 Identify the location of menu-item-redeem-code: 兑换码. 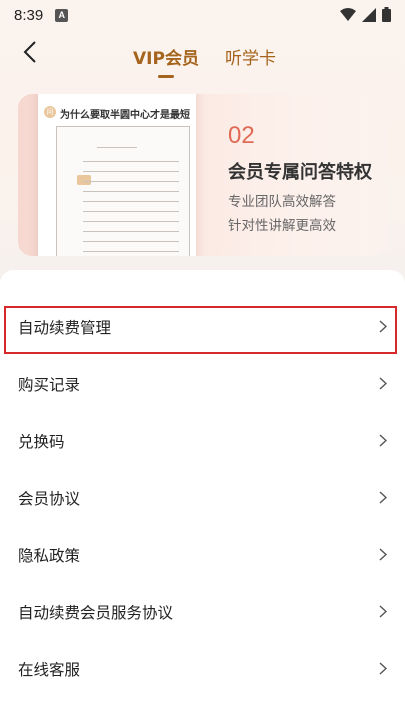
(202, 440).